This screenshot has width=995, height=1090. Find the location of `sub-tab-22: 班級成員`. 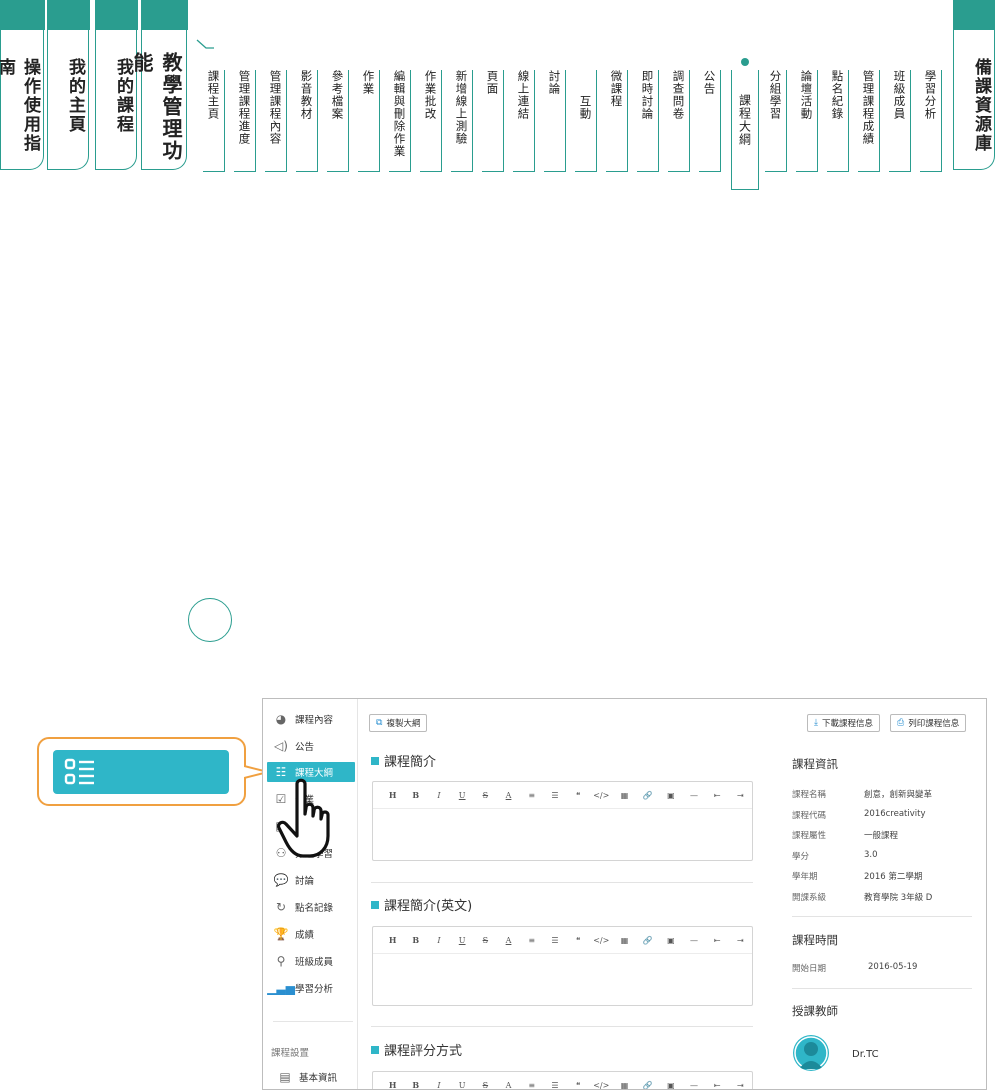

sub-tab-22: 班級成員 is located at coordinates (900, 121).